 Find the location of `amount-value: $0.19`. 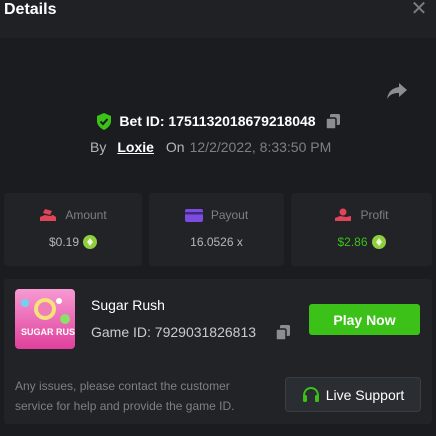

amount-value: $0.19 is located at coordinates (64, 242).